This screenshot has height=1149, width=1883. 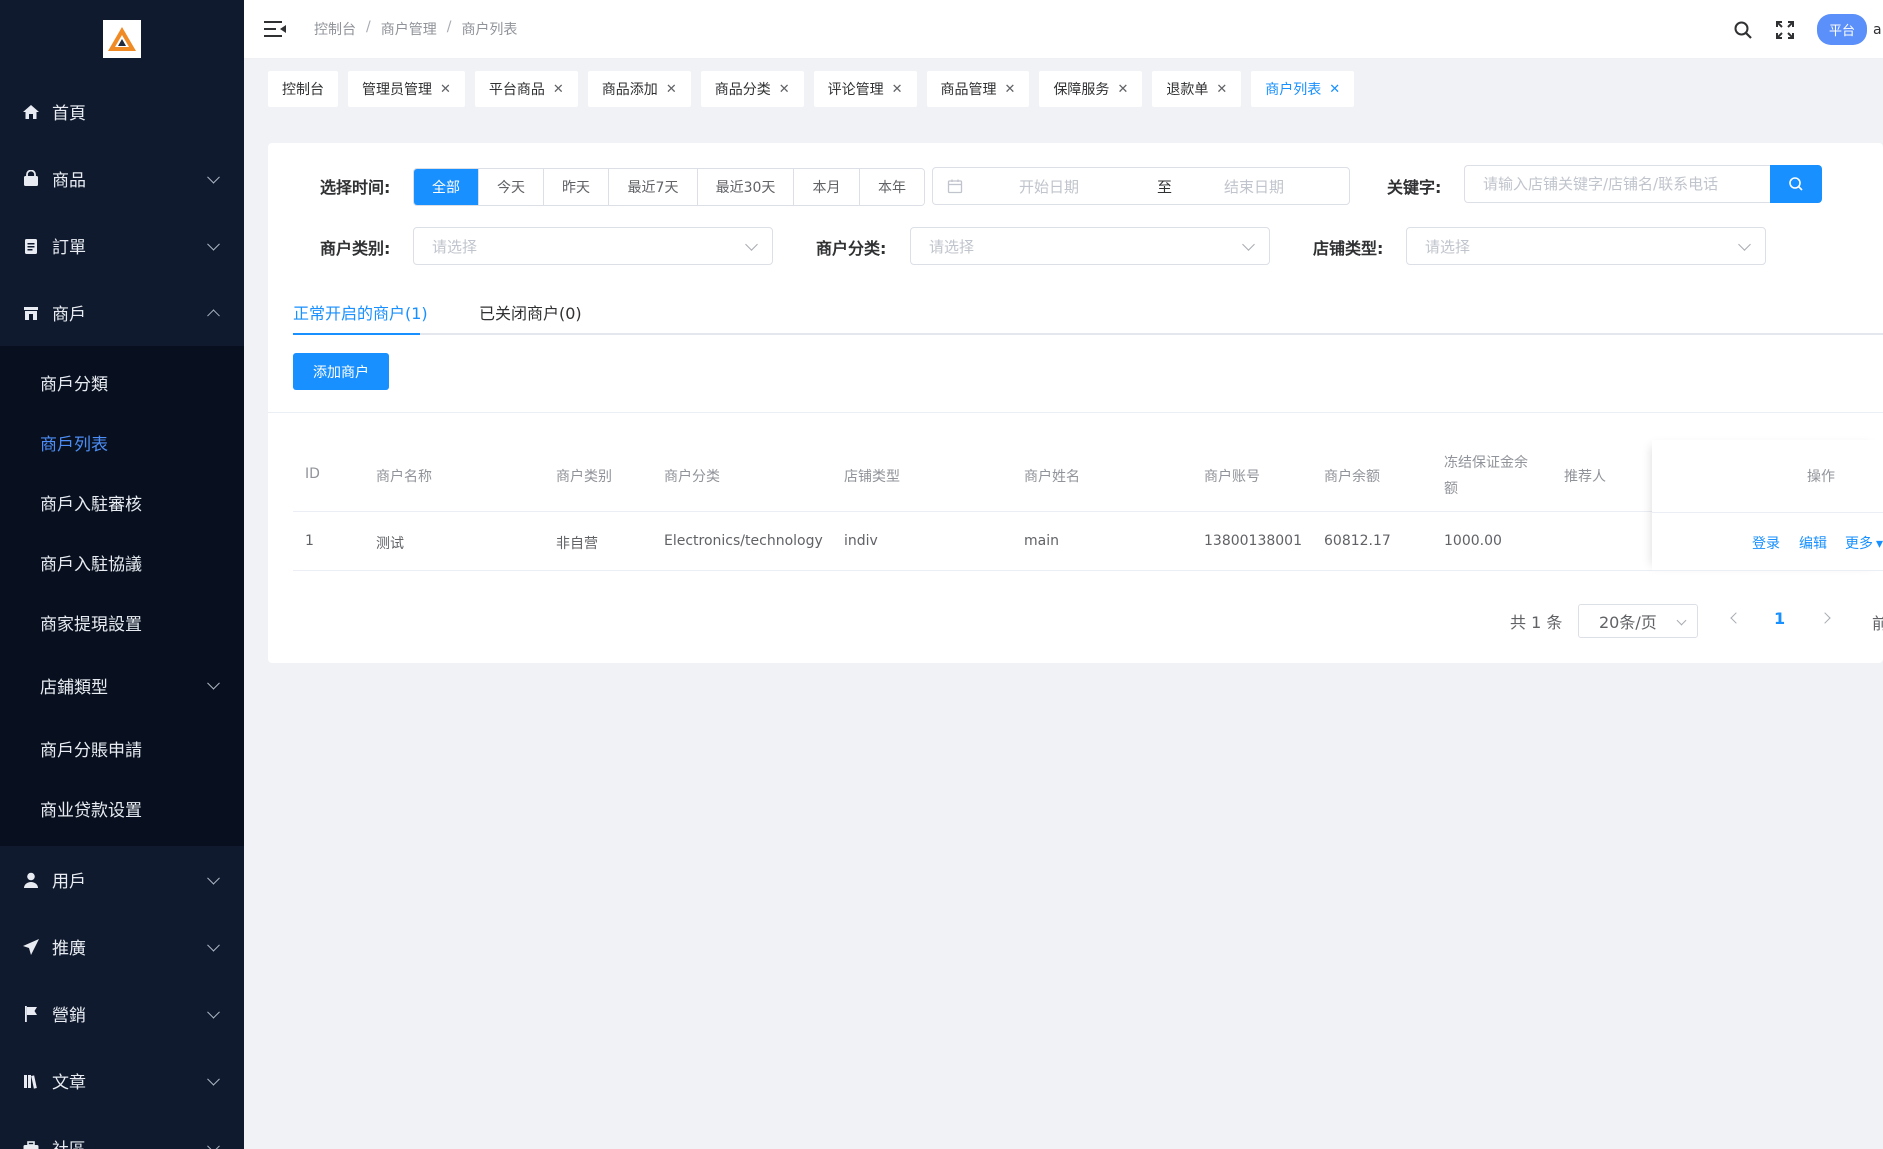 What do you see at coordinates (409, 29) in the screenshot?
I see `breadcrumb-item: 商户管理` at bounding box center [409, 29].